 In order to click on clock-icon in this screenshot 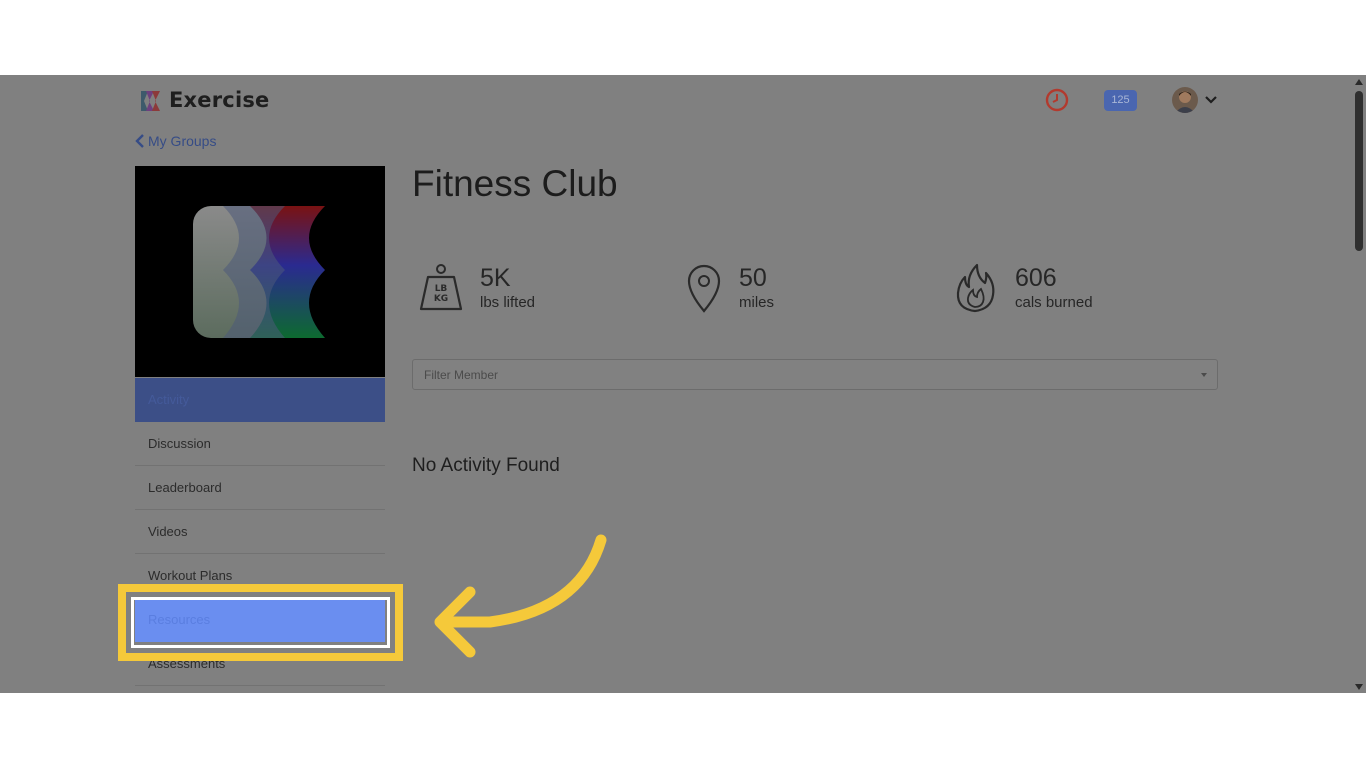, I will do `click(1057, 100)`.